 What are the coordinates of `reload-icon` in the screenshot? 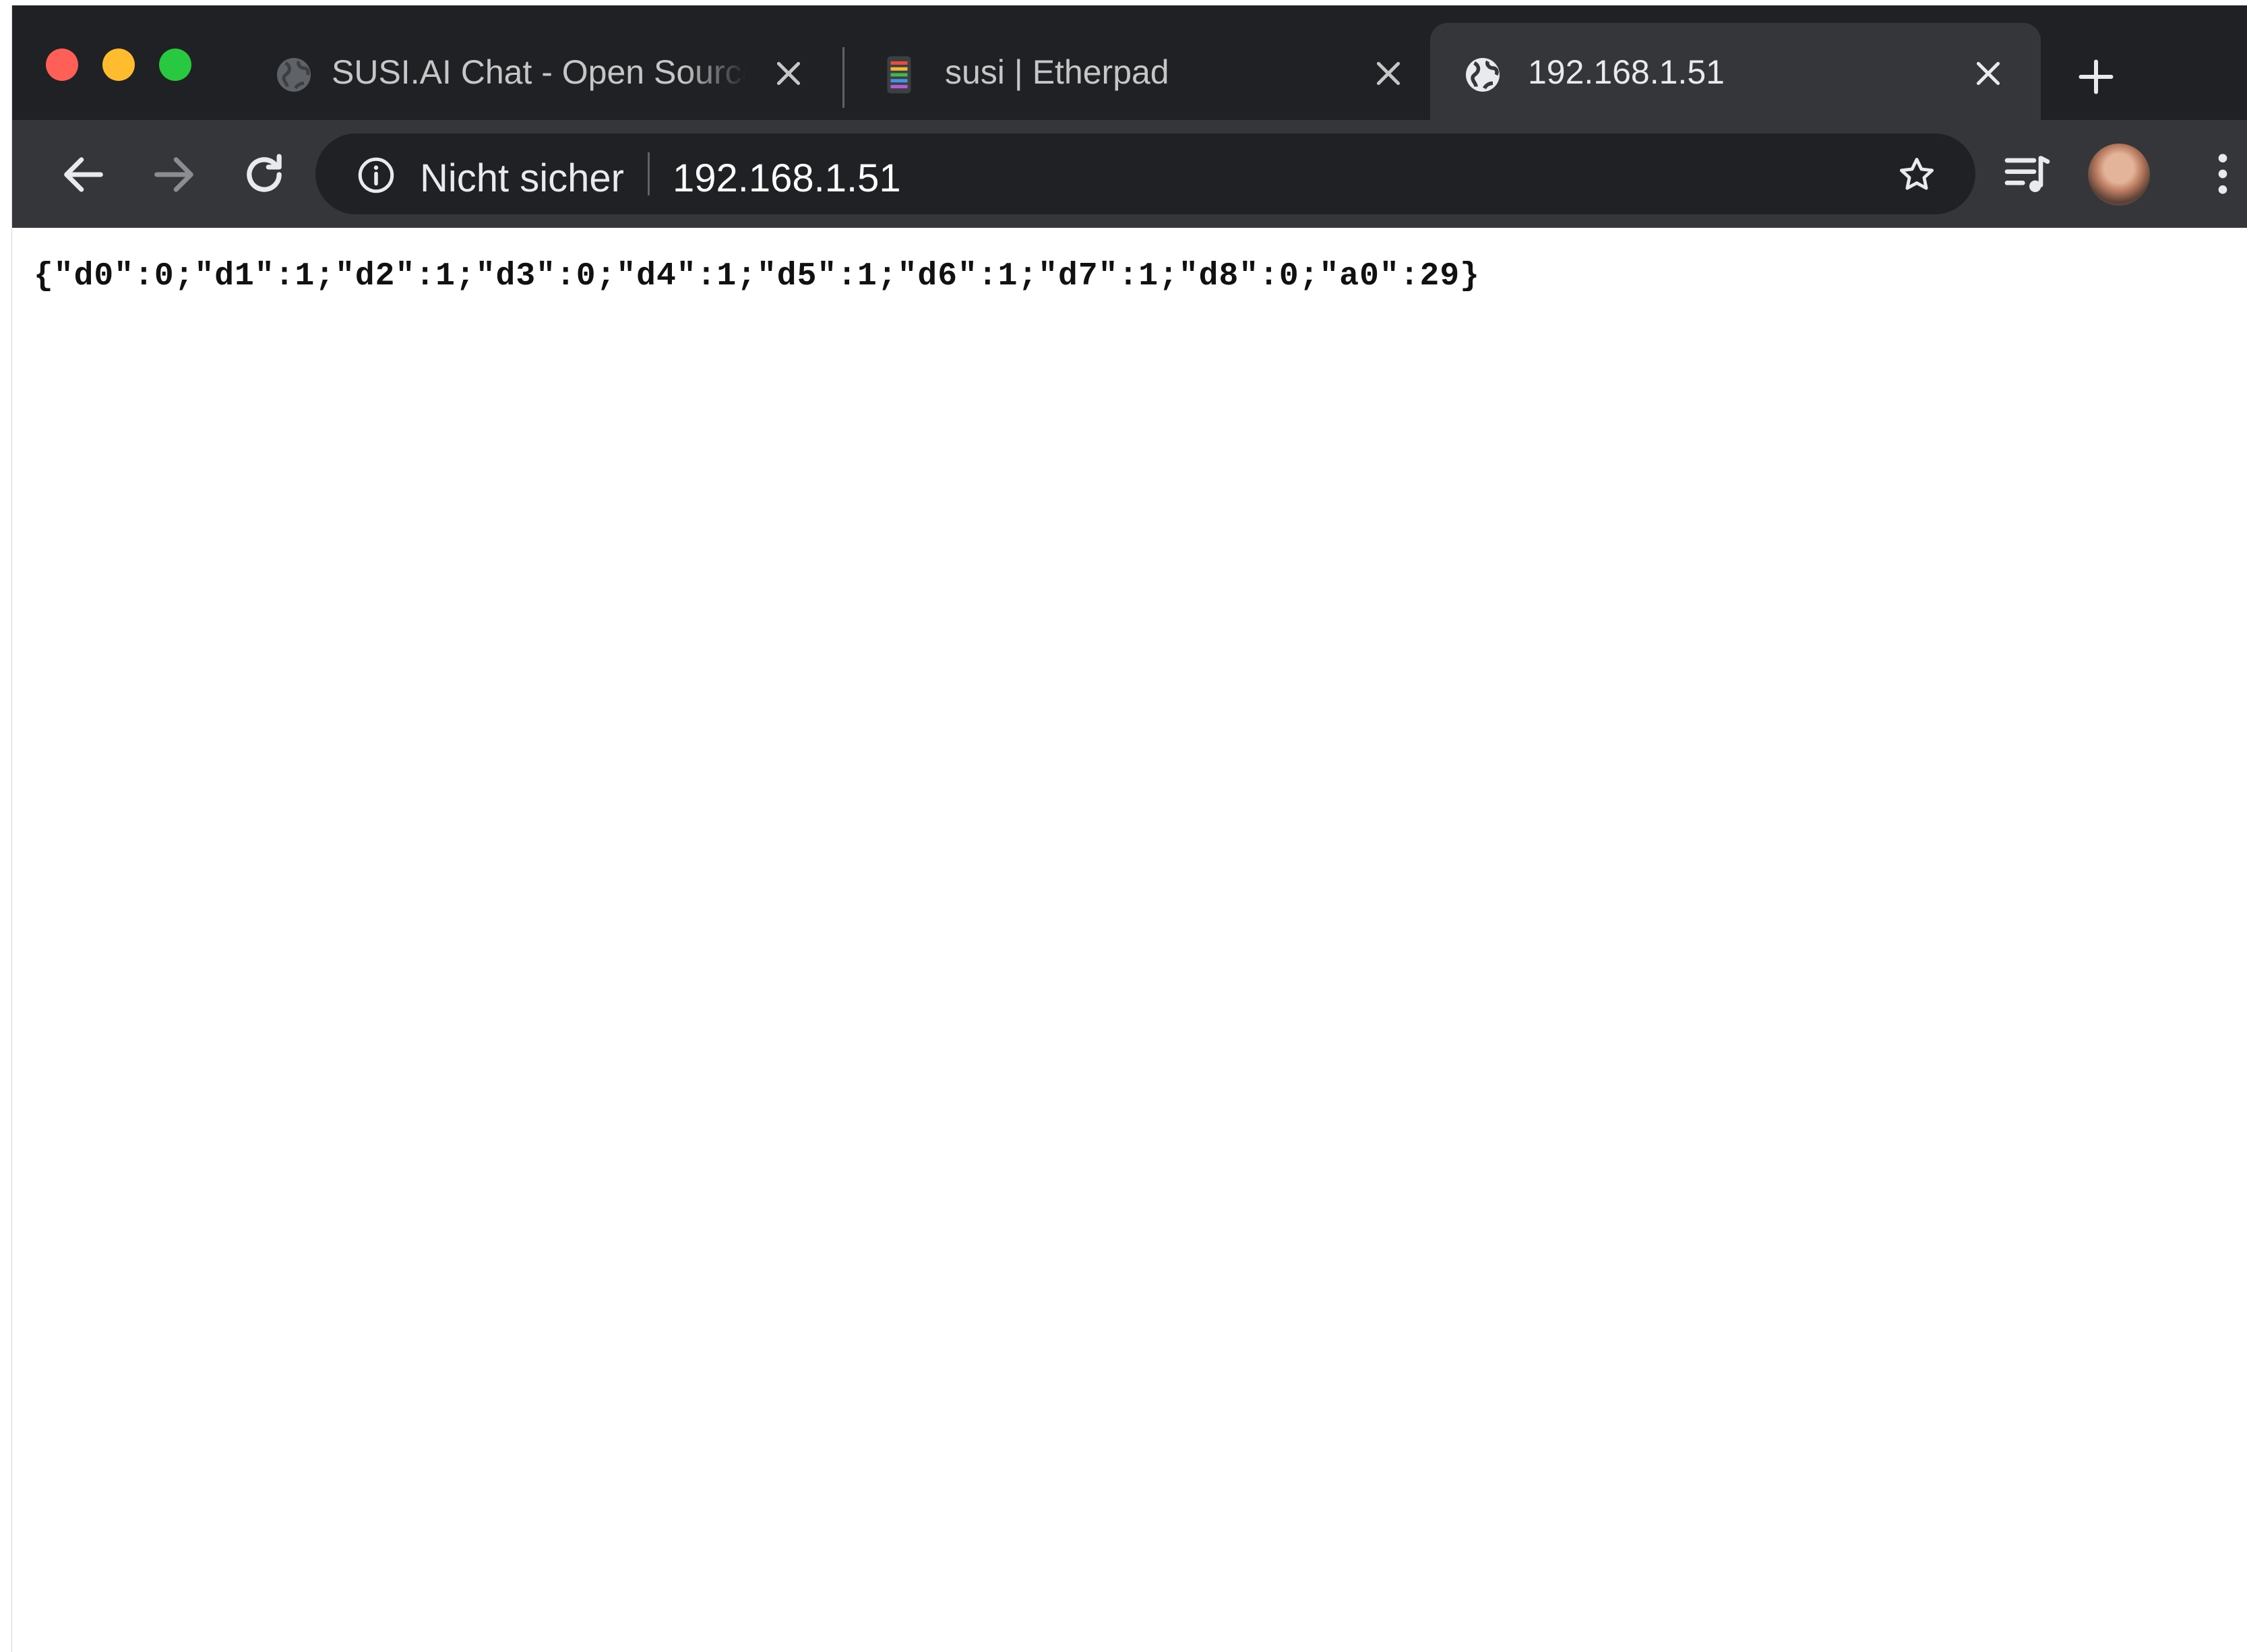 It's located at (264, 173).